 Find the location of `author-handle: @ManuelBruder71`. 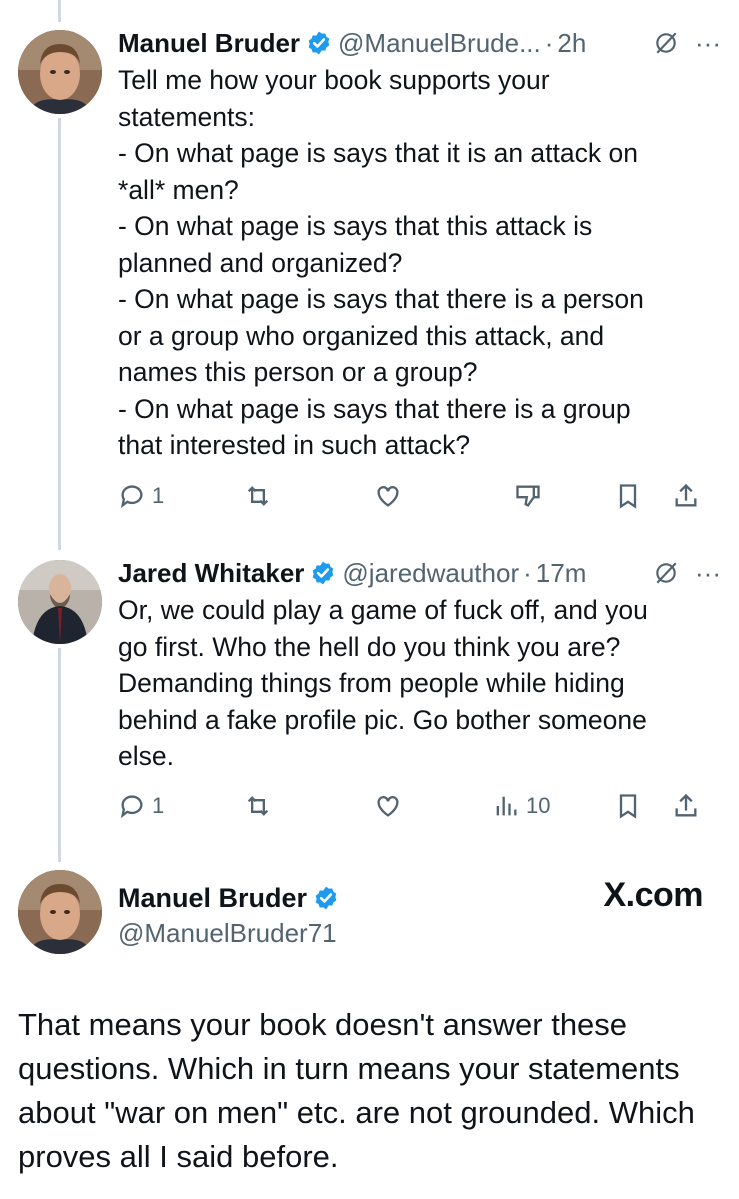

author-handle: @ManuelBruder71 is located at coordinates (231, 933).